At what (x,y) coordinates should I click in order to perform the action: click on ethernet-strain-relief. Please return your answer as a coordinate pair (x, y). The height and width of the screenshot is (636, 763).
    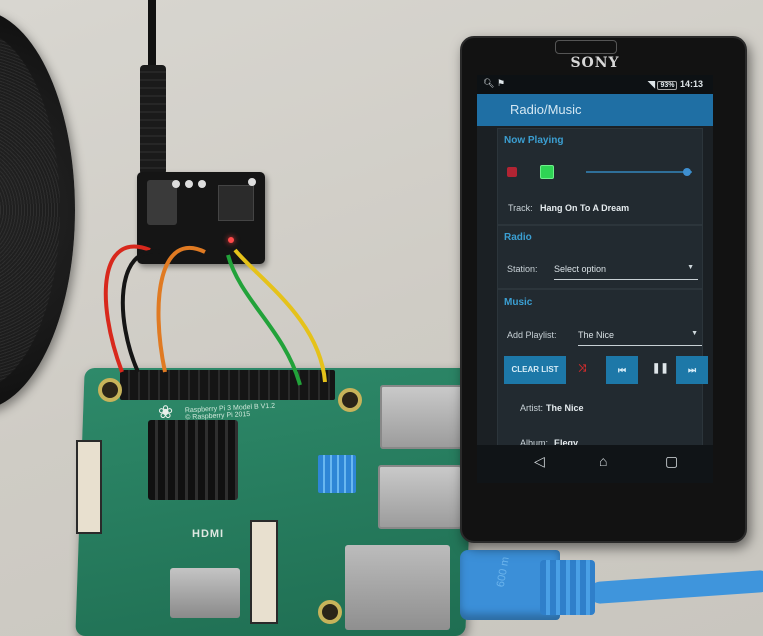
    Looking at the image, I should click on (567, 587).